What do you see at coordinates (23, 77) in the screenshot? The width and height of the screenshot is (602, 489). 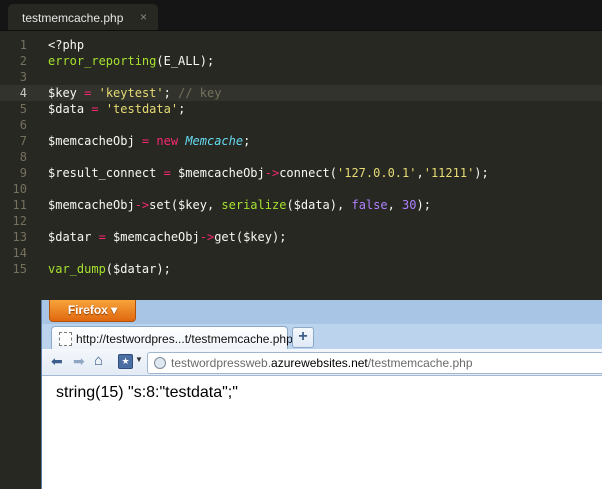 I see `line-number: 3` at bounding box center [23, 77].